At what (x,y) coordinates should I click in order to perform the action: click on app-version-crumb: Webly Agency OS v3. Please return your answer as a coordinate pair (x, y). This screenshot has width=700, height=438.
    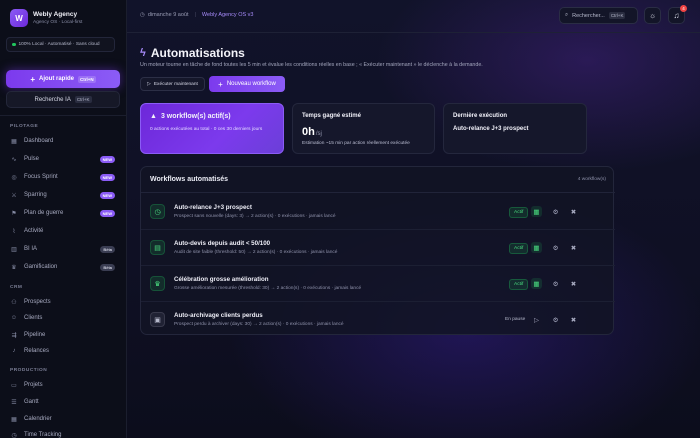
    Looking at the image, I should click on (228, 15).